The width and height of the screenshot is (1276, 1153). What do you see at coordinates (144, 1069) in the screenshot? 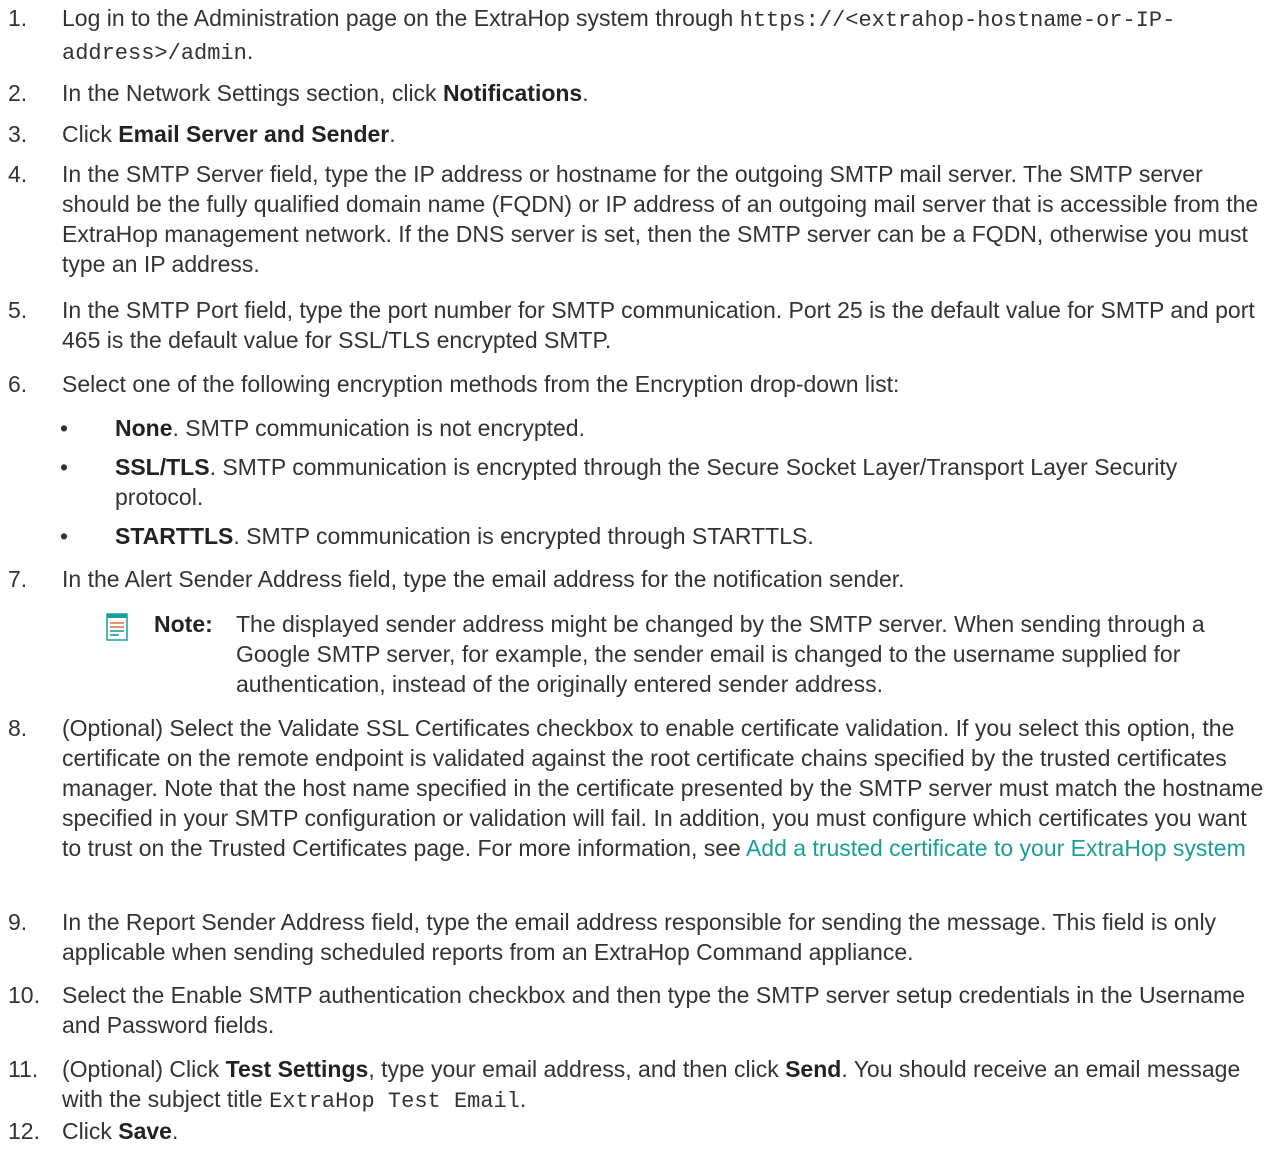
I see `step-text: (Optional) Click` at bounding box center [144, 1069].